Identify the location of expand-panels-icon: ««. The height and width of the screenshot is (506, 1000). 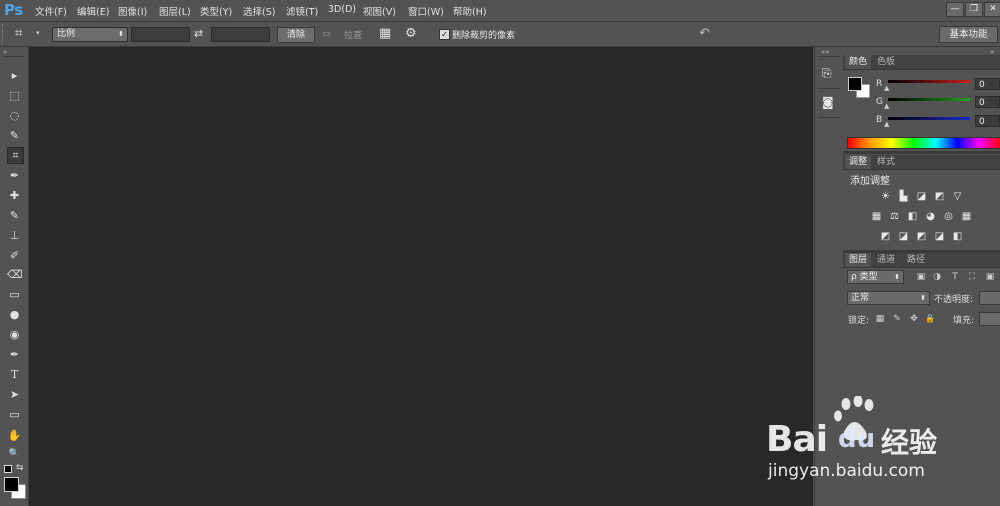
(825, 52).